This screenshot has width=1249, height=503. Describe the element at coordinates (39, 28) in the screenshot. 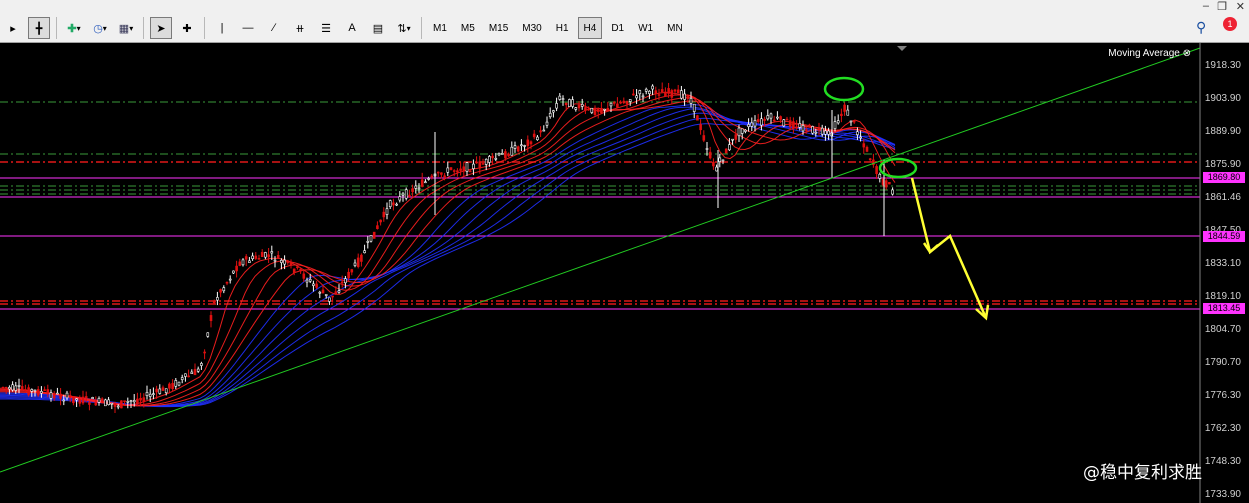

I see `crosshair-bars-icon: ╋` at that location.